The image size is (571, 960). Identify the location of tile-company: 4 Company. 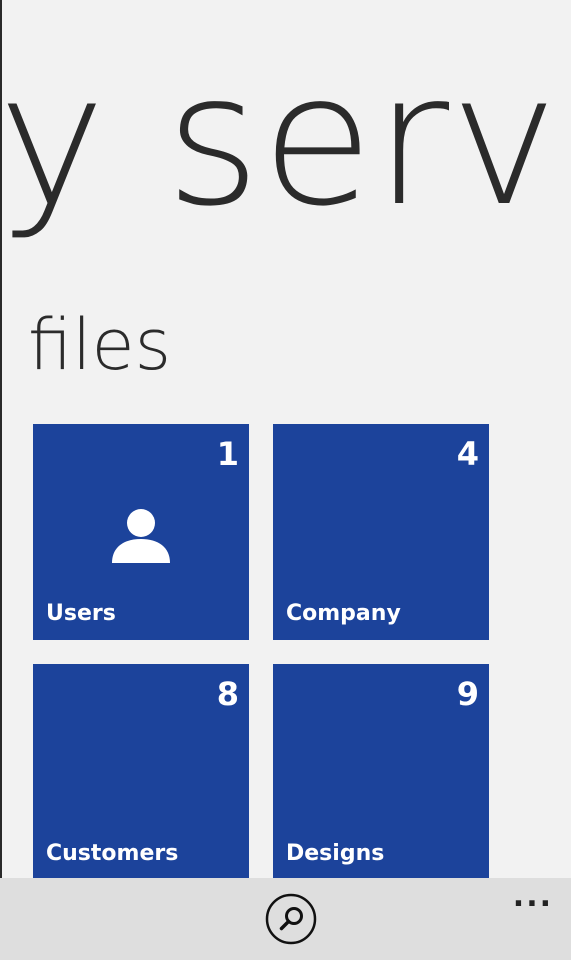
(381, 532).